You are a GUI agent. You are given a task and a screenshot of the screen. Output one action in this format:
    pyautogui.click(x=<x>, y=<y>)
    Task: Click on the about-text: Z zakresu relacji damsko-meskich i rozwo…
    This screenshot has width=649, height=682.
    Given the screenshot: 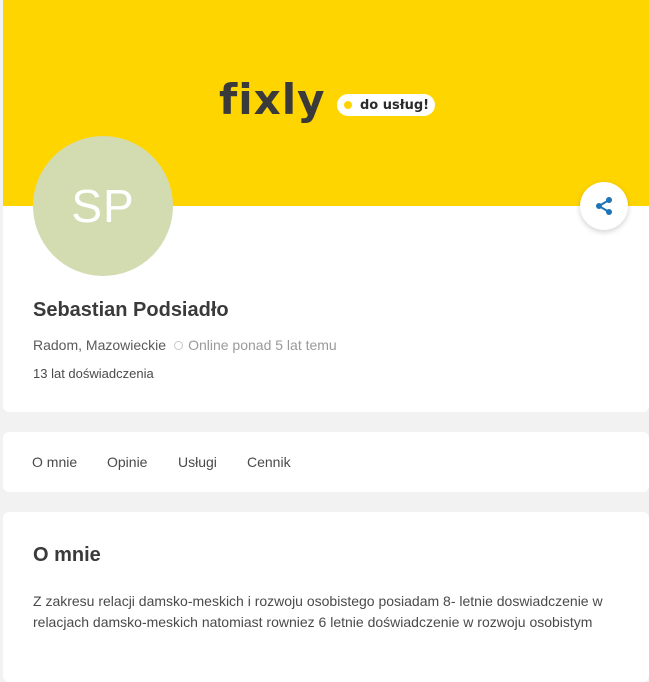 What is the action you would take?
    pyautogui.click(x=318, y=611)
    